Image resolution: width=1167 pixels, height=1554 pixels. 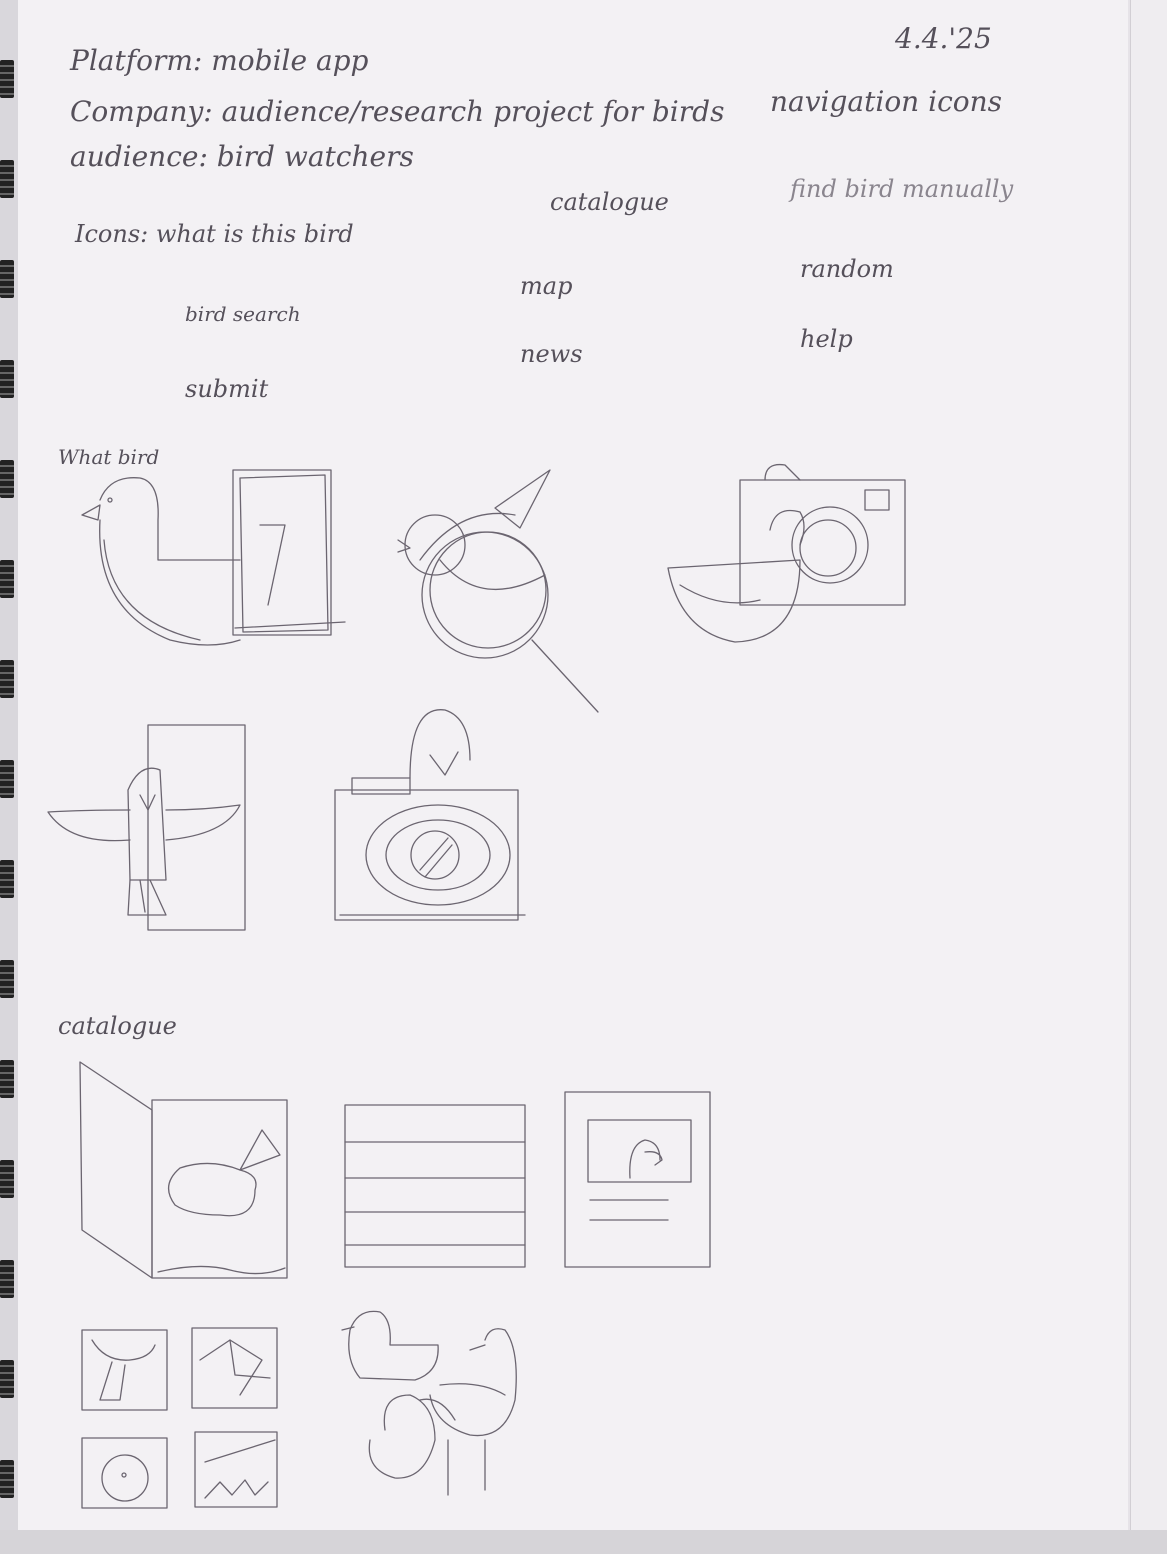 I want to click on bird-camera-icon, so click(x=786, y=553).